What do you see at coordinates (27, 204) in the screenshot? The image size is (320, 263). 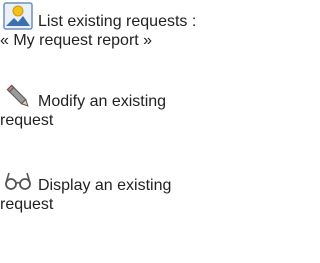 I see `display-request-label-continued: request` at bounding box center [27, 204].